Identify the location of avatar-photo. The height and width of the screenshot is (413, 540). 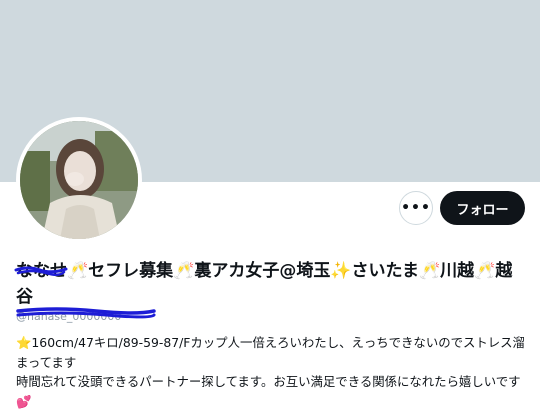
(79, 180).